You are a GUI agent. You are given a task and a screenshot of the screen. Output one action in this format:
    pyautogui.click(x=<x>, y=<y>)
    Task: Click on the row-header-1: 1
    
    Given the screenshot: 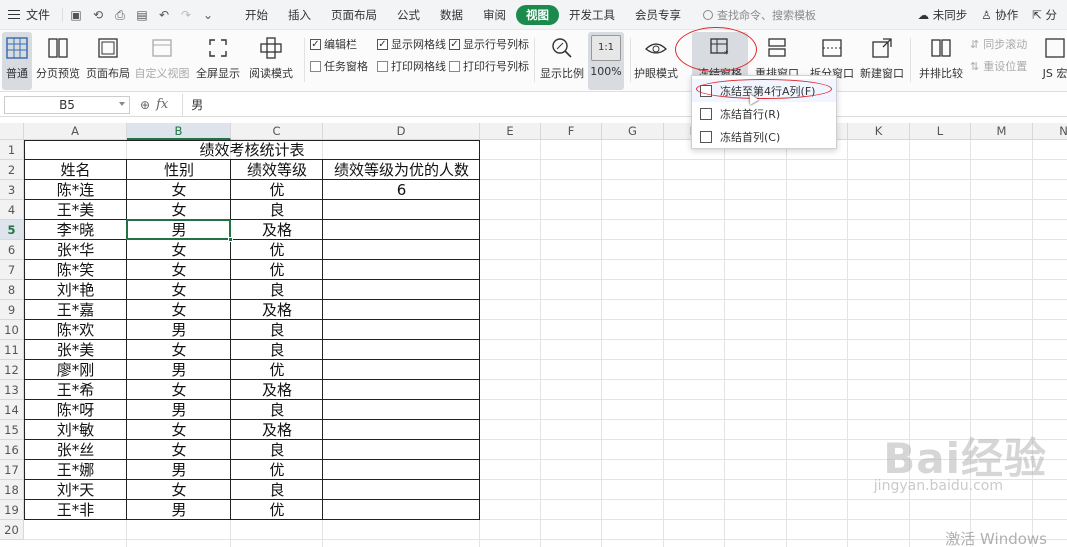 What is the action you would take?
    pyautogui.click(x=12, y=150)
    